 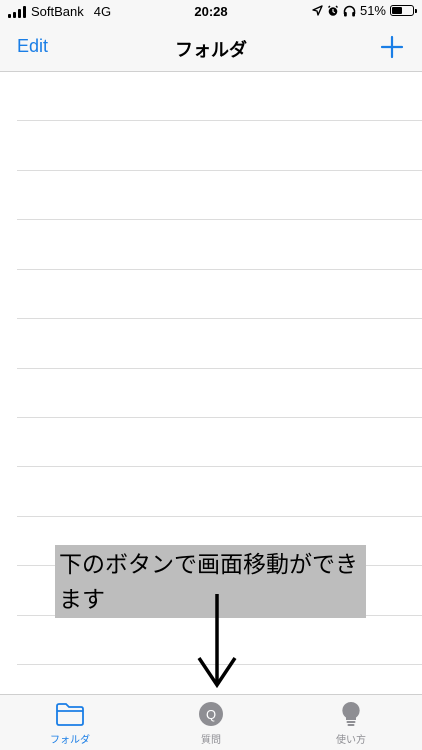 What do you see at coordinates (403, 10) in the screenshot?
I see `battery-icon` at bounding box center [403, 10].